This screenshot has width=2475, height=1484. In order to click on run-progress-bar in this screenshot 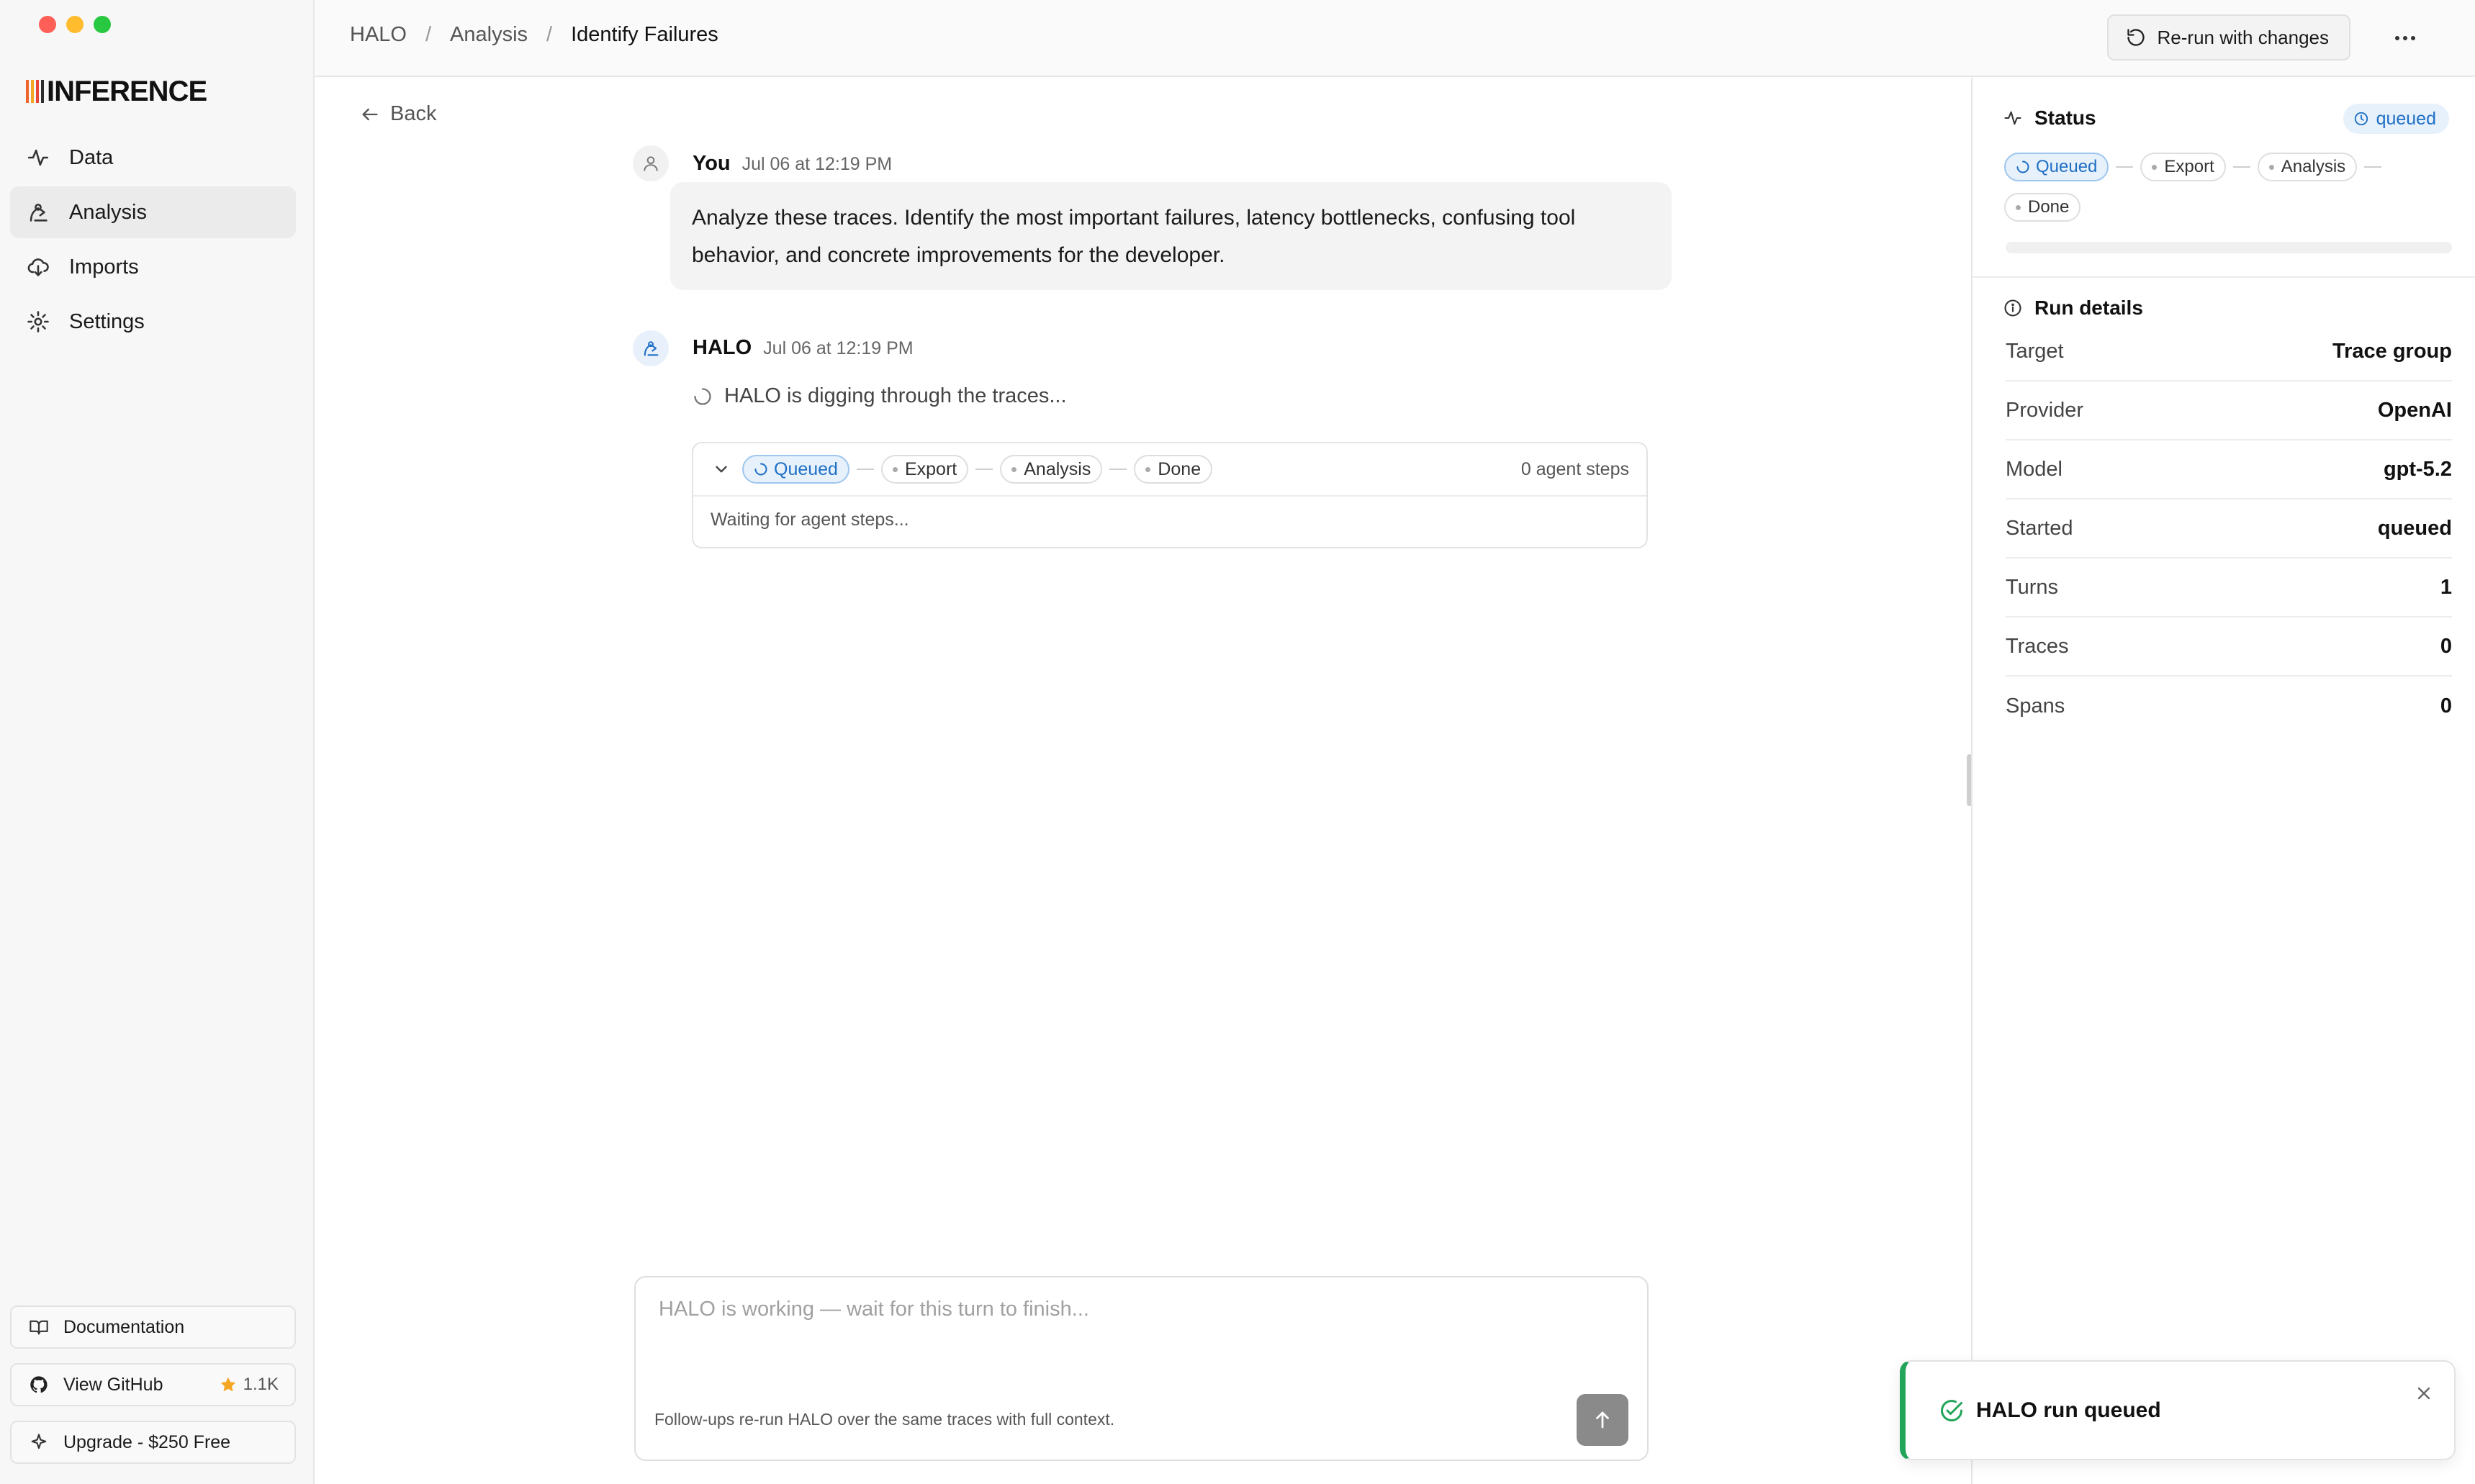, I will do `click(2229, 247)`.